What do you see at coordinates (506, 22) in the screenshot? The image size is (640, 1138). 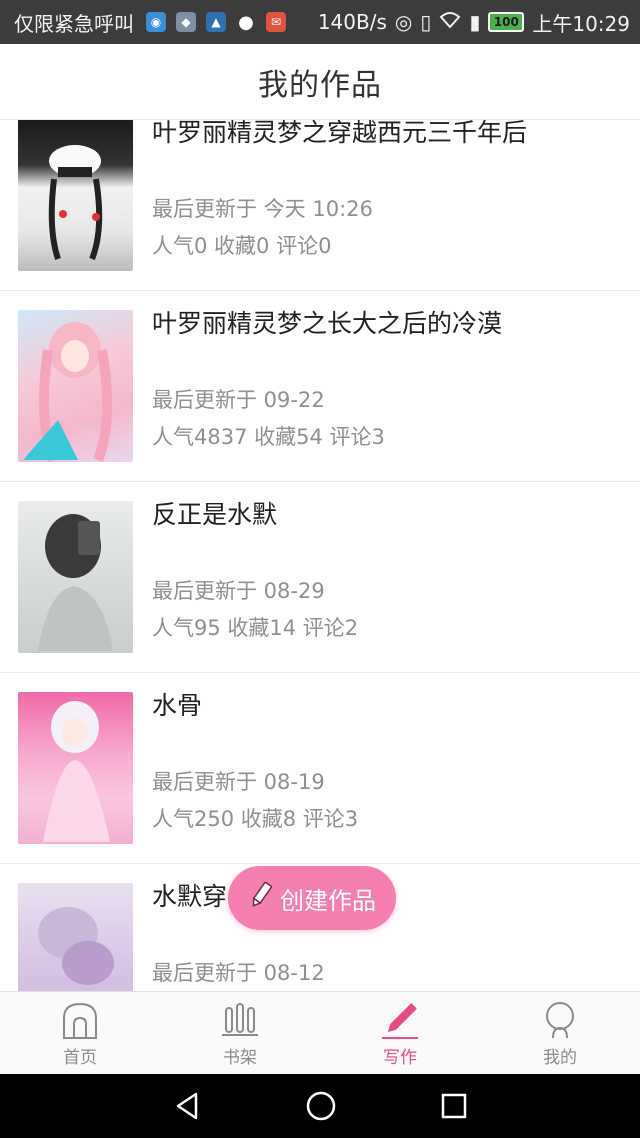 I see `battery-icon: 100` at bounding box center [506, 22].